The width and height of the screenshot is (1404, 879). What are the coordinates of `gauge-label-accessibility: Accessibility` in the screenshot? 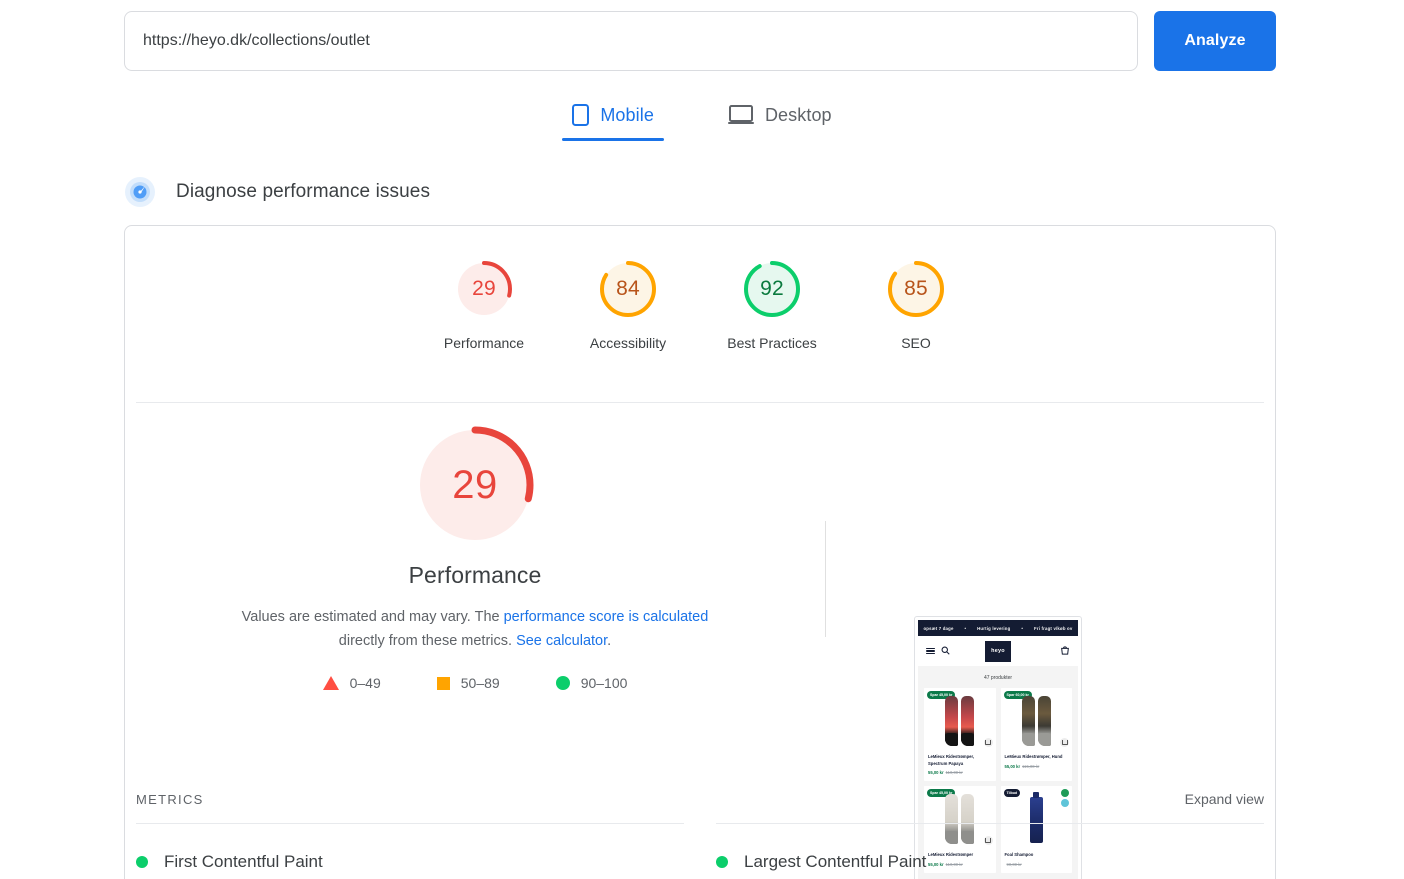 It's located at (628, 343).